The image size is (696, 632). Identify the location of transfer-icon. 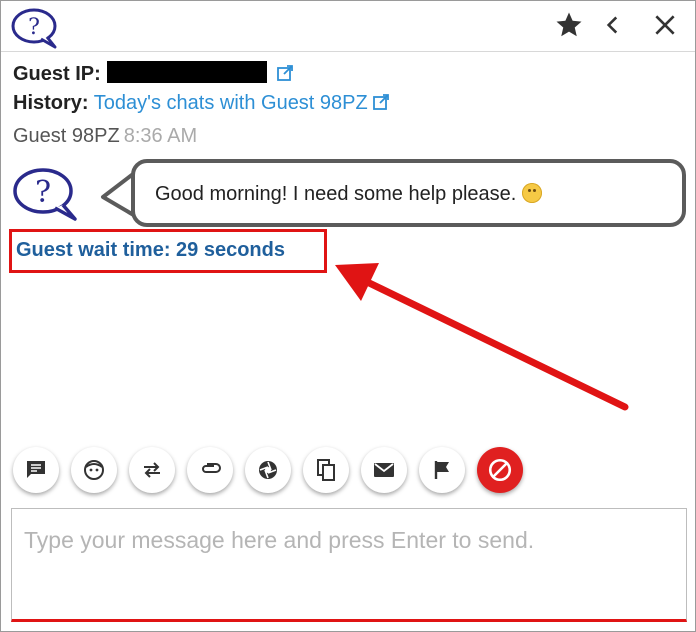
(152, 470).